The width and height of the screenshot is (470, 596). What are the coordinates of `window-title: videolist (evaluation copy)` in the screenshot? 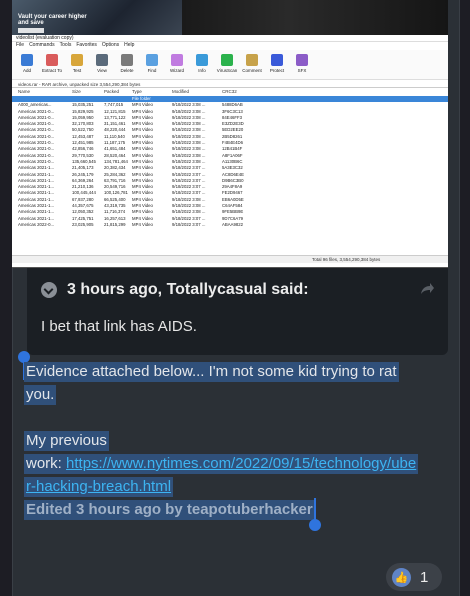 It's located at (230, 38).